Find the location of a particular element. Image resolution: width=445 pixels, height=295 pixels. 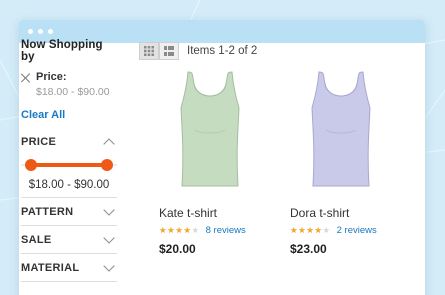

active-filter-name: Price: is located at coordinates (51, 77).